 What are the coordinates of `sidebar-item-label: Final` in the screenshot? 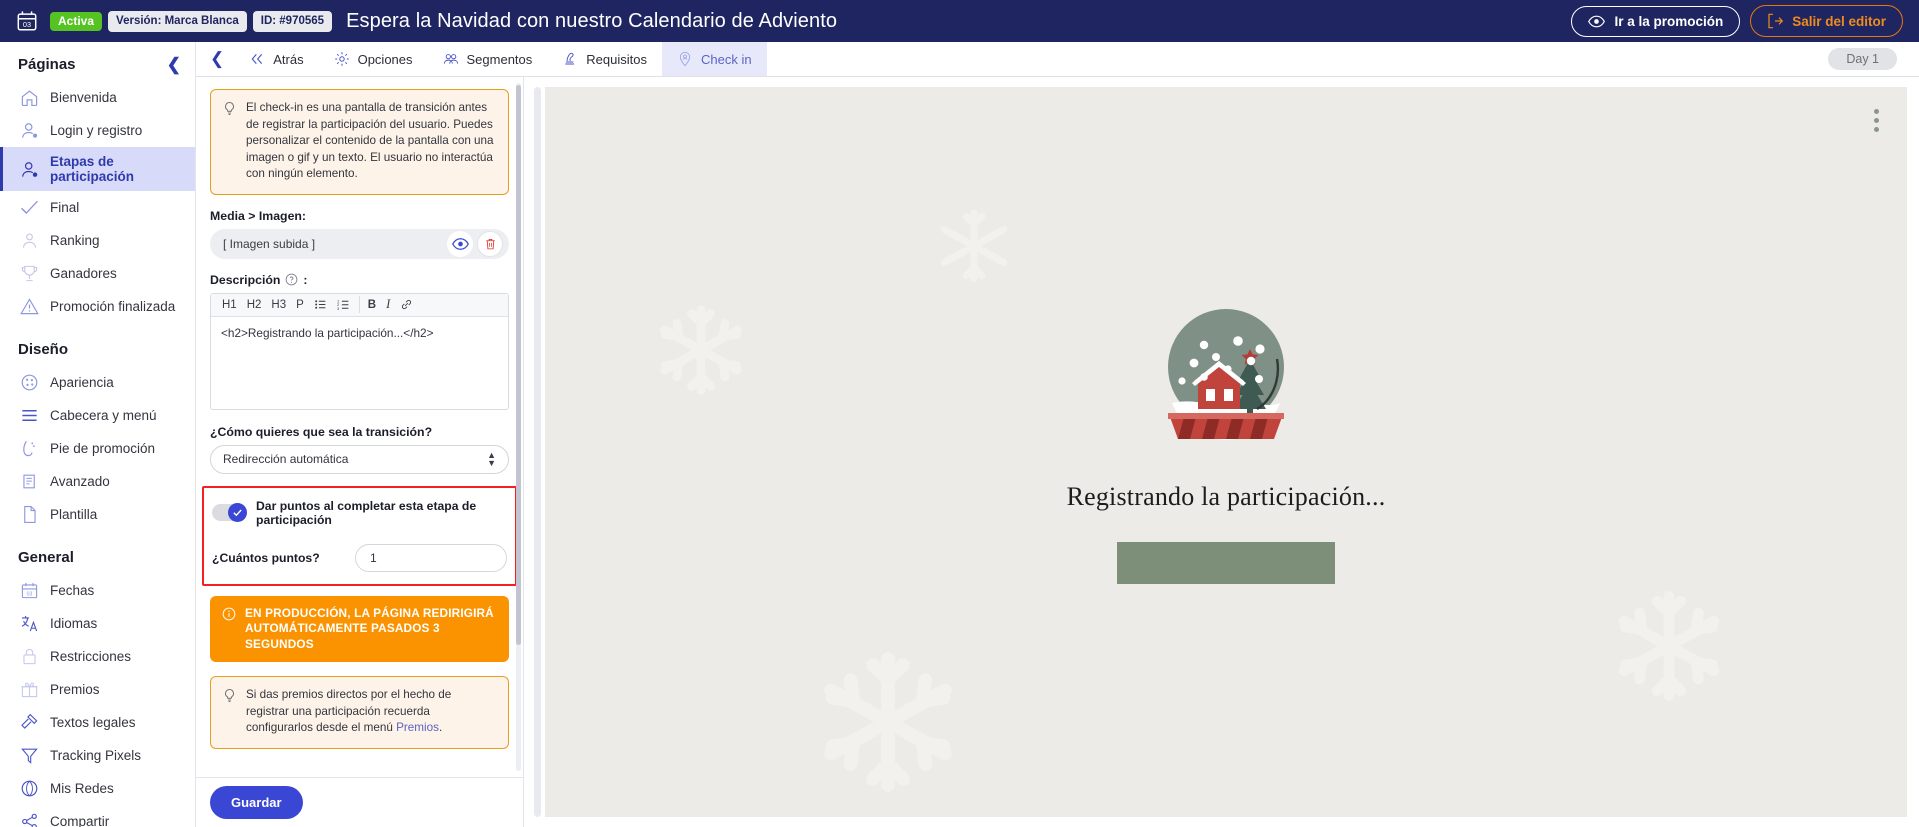 It's located at (65, 207).